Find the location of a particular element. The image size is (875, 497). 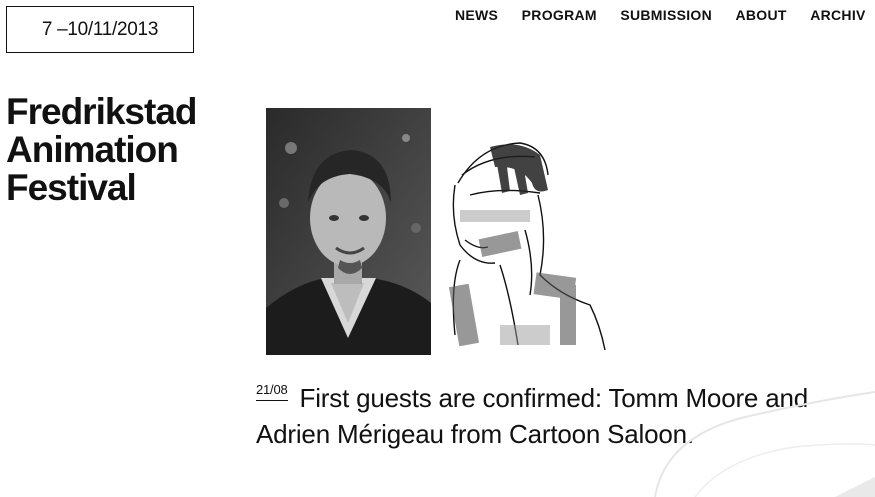

guest-sketch-drawing is located at coordinates (525, 245).